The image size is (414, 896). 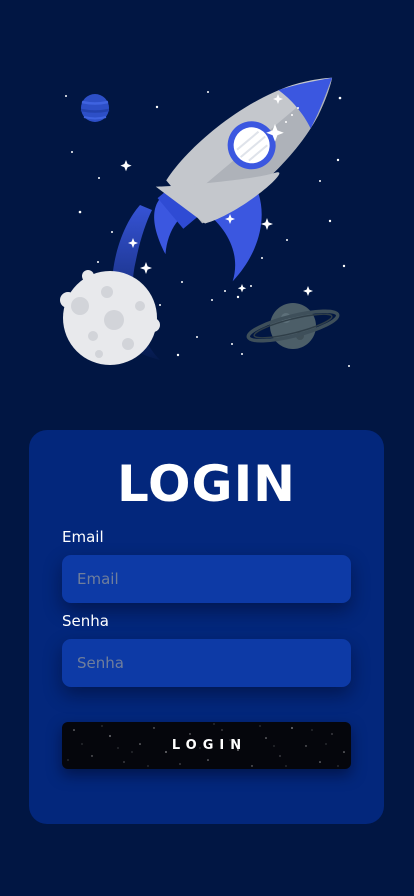 I want to click on password-label: Senha, so click(x=85, y=621).